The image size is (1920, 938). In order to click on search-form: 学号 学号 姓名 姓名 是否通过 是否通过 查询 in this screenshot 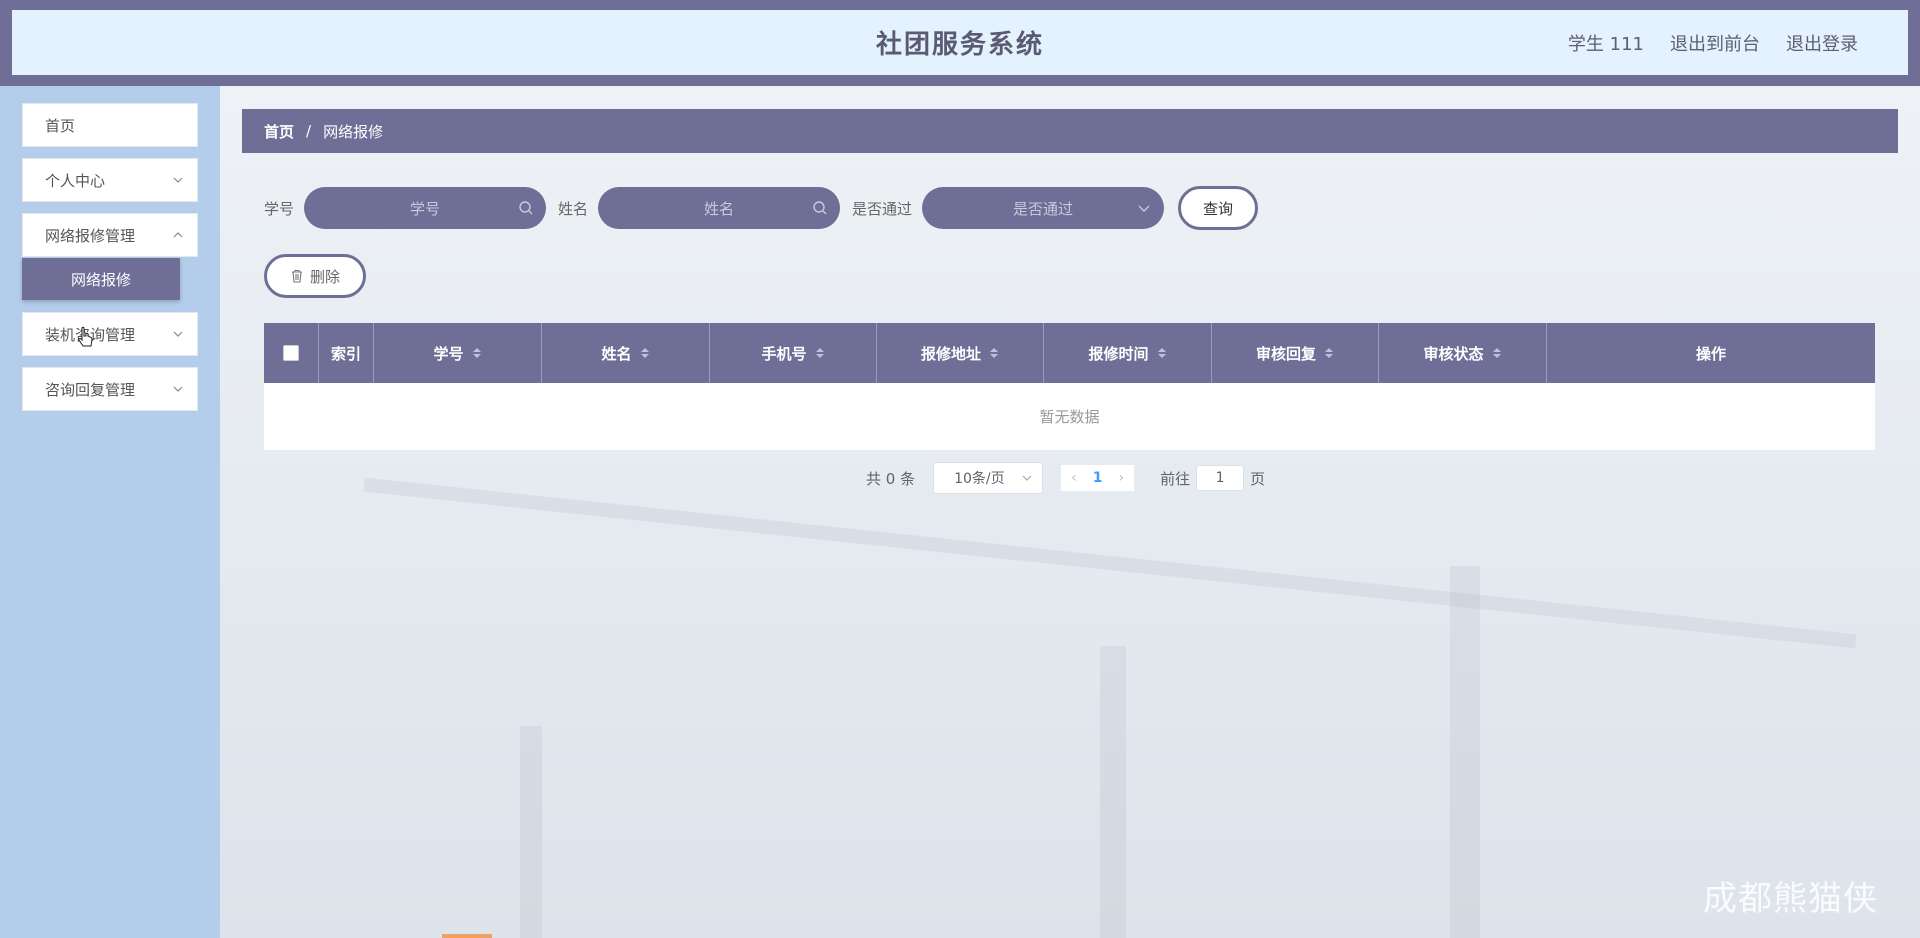, I will do `click(761, 208)`.